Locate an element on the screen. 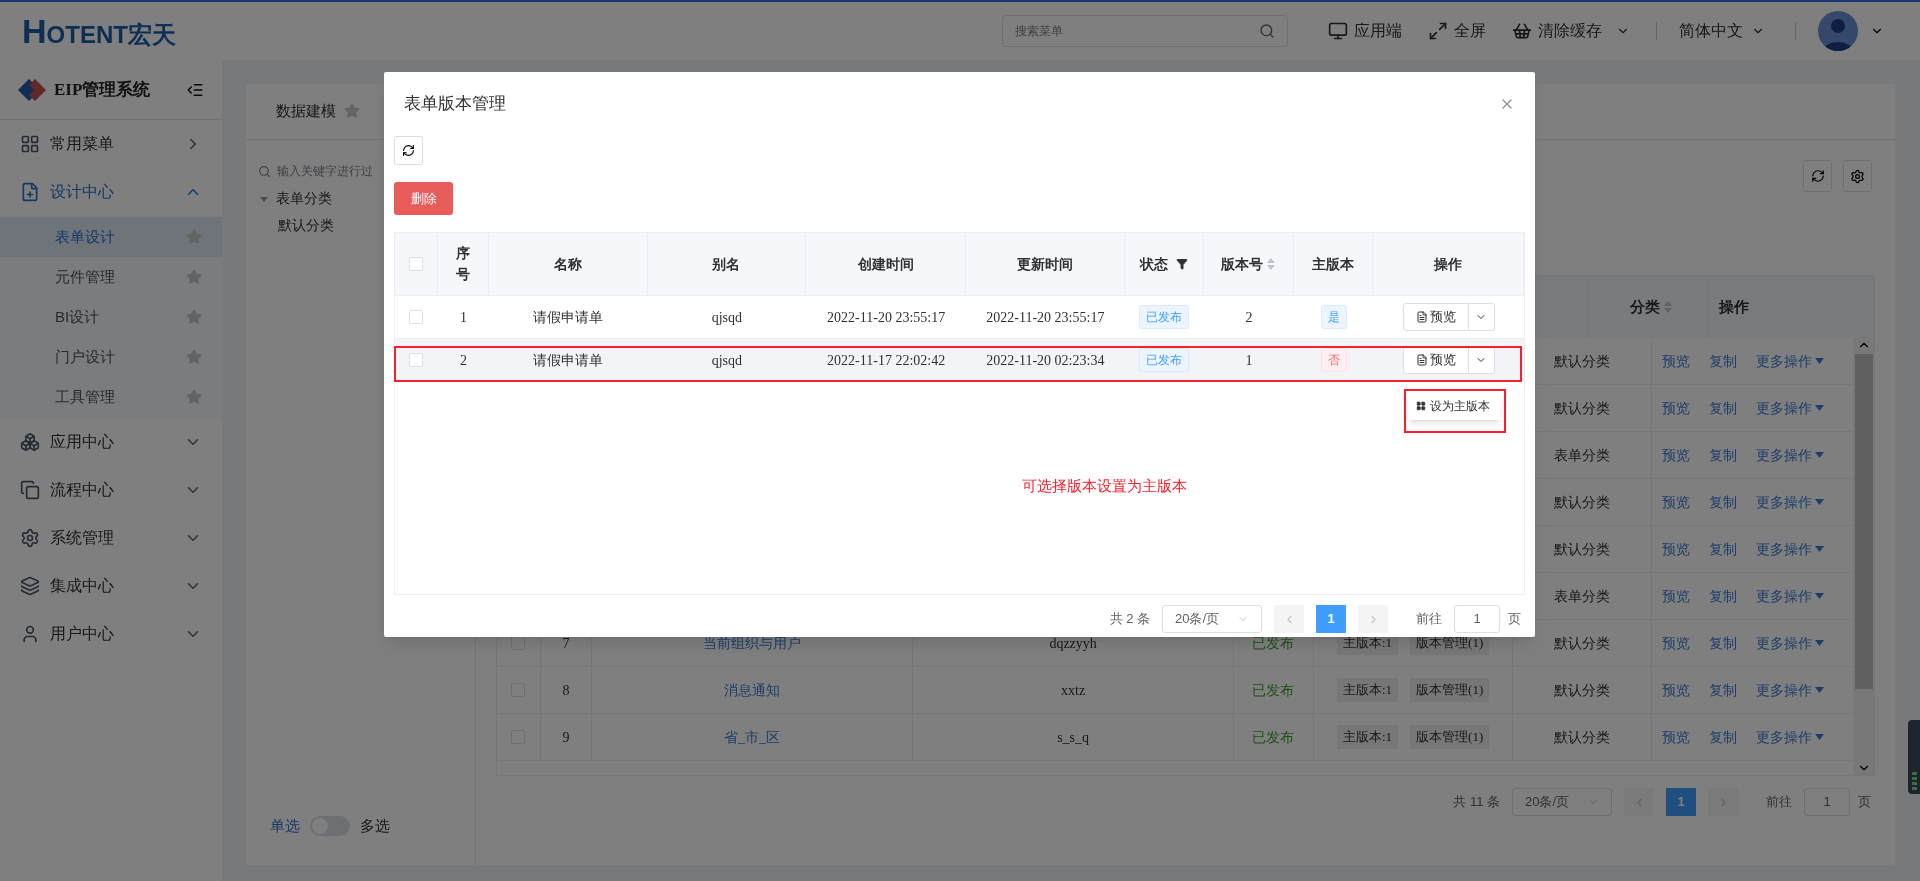  scrollbar is located at coordinates (1863, 556).